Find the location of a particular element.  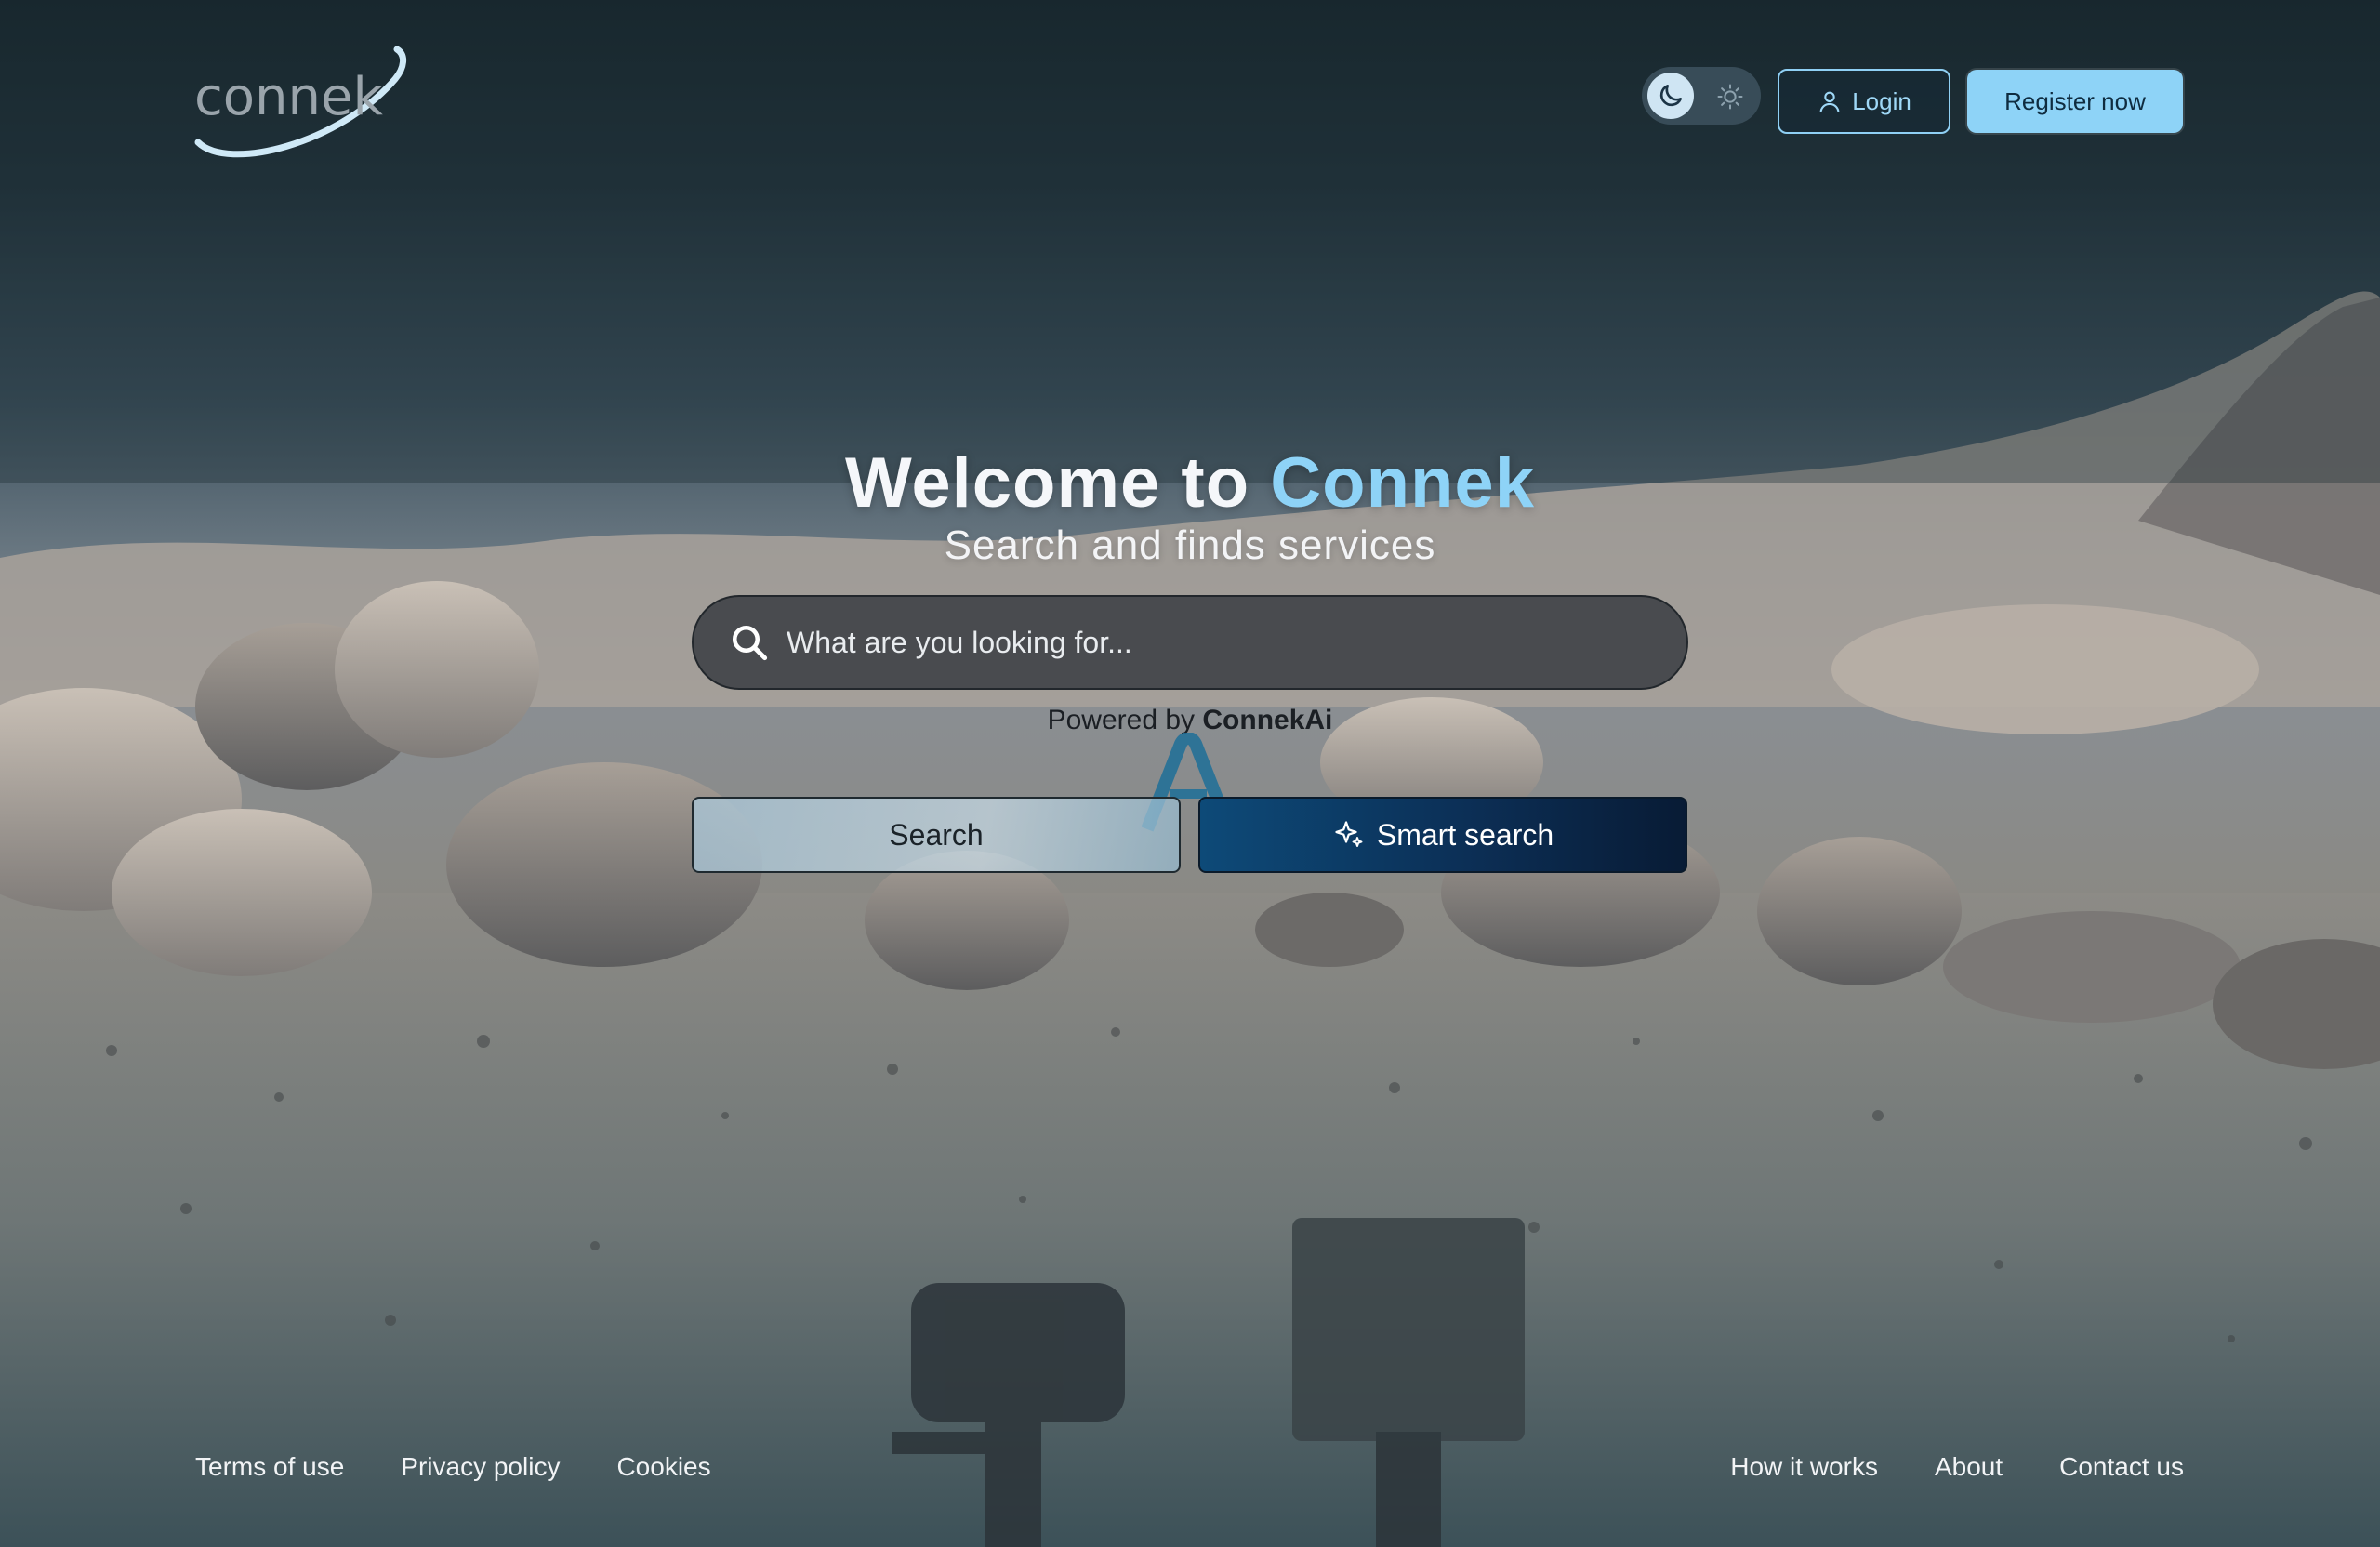

powered-prefix: Powered by is located at coordinates (1121, 720).